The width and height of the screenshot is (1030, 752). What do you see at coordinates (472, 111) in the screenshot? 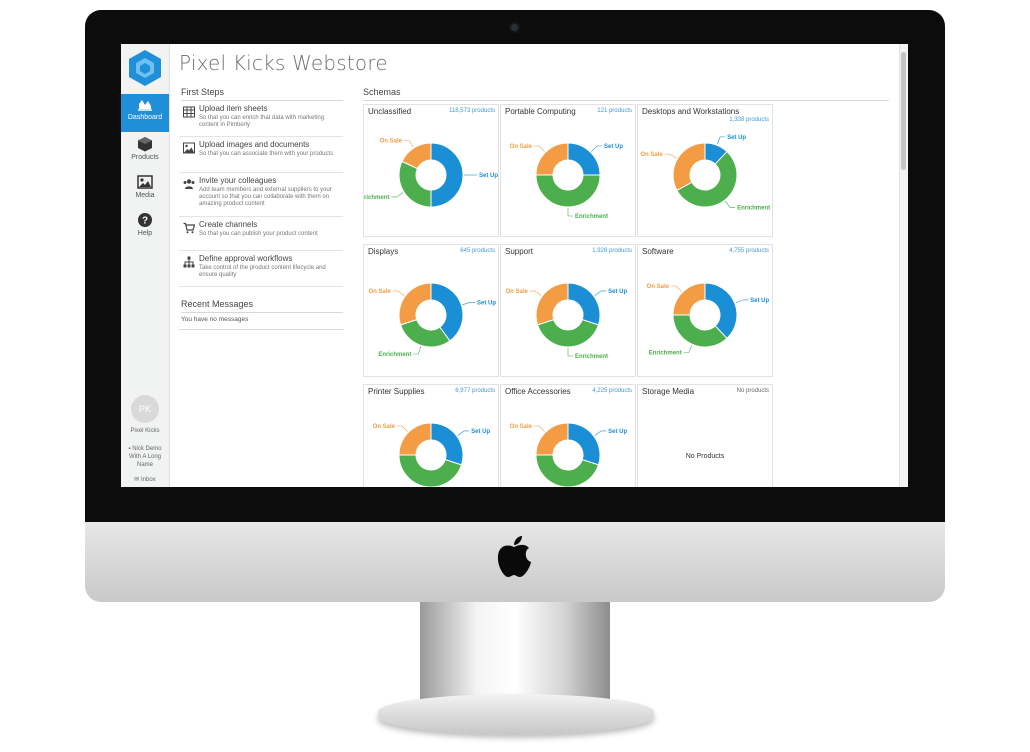
I see `product-count: 118,573 products` at bounding box center [472, 111].